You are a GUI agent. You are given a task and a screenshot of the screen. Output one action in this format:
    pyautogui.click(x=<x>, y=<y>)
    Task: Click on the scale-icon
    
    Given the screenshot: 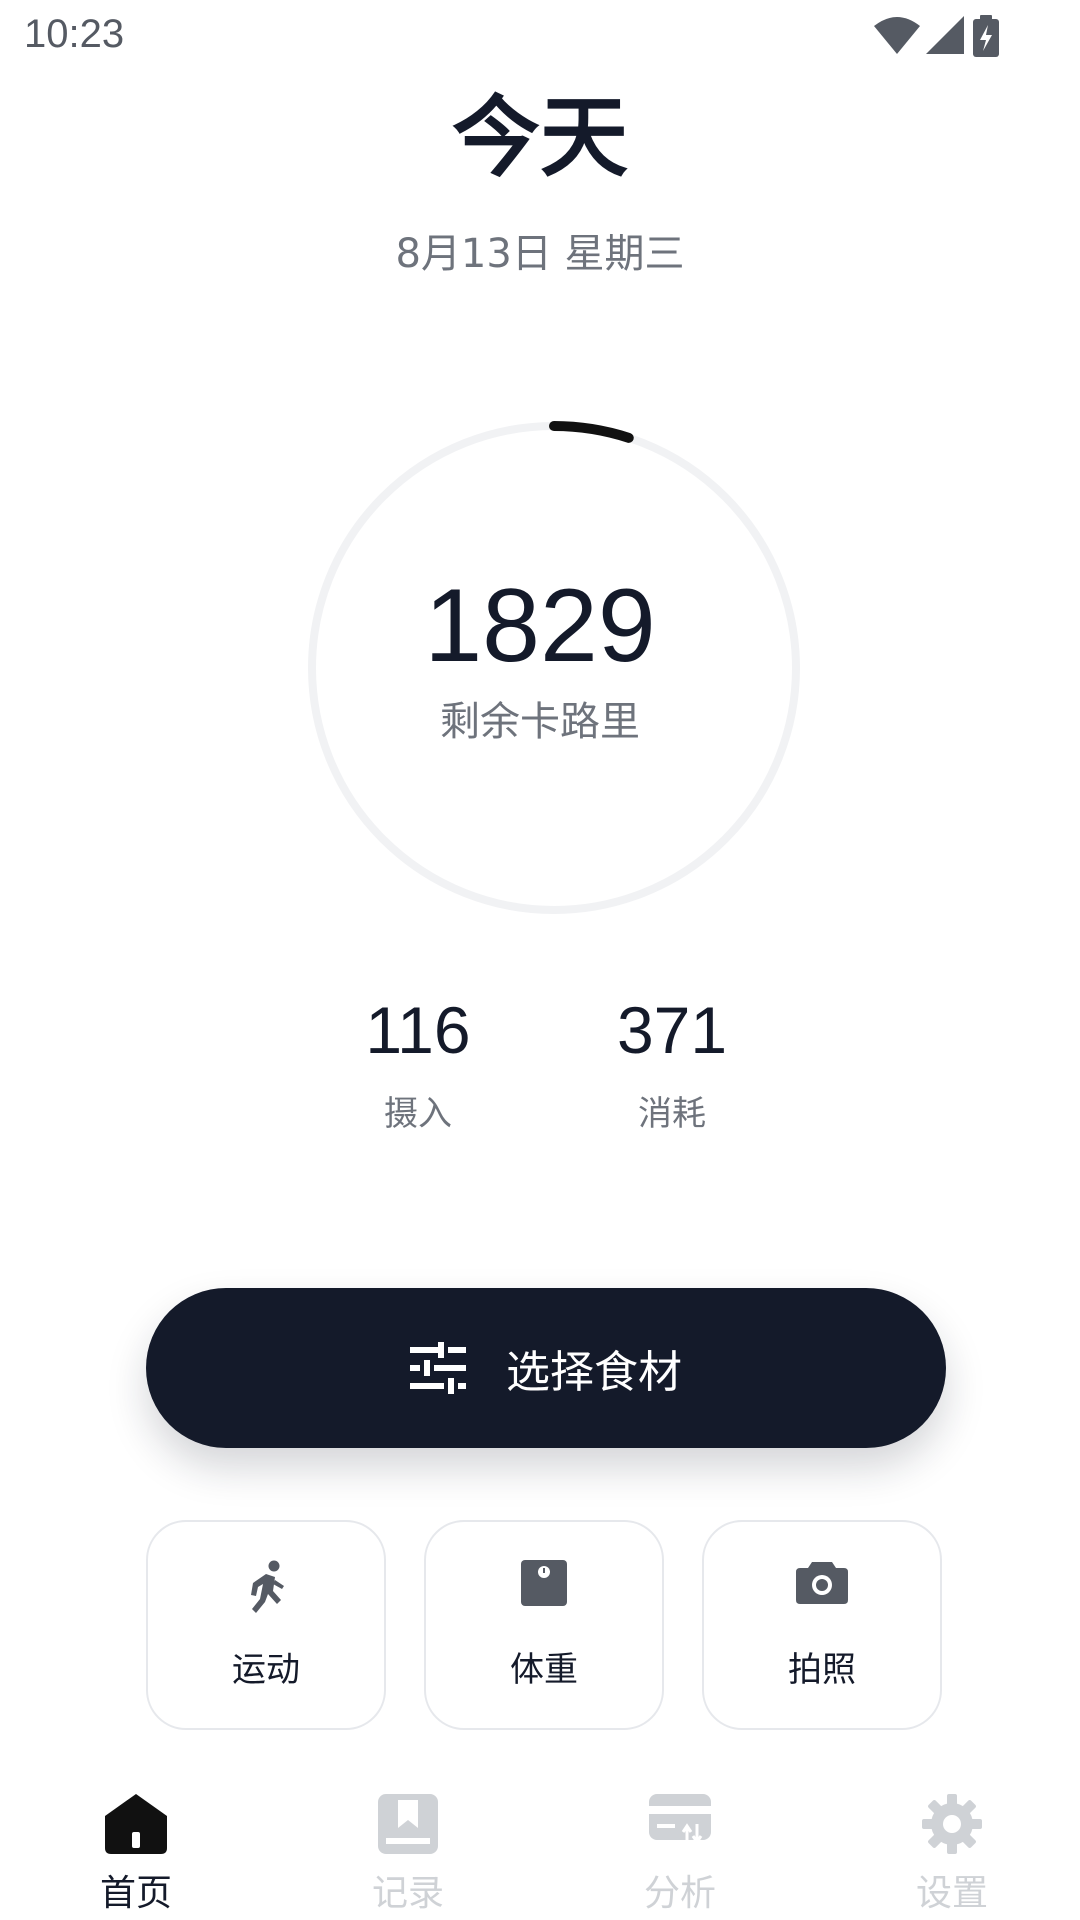 What is the action you would take?
    pyautogui.click(x=544, y=1583)
    